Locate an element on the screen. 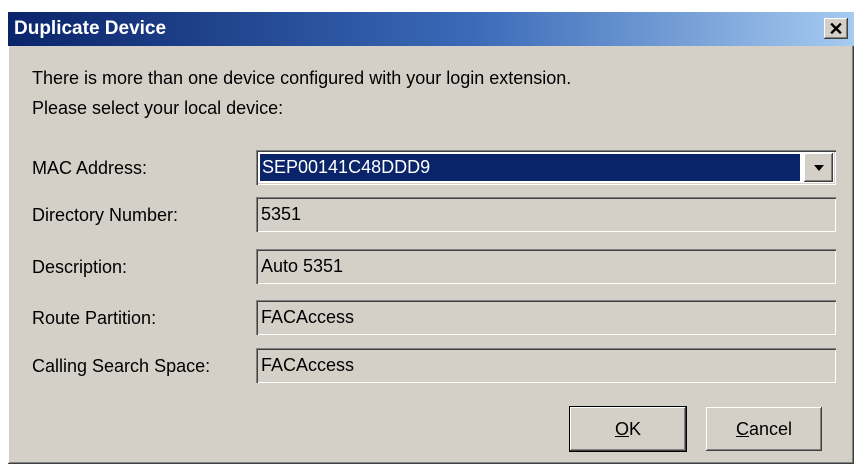  dropdown-arrow-button is located at coordinates (818, 167).